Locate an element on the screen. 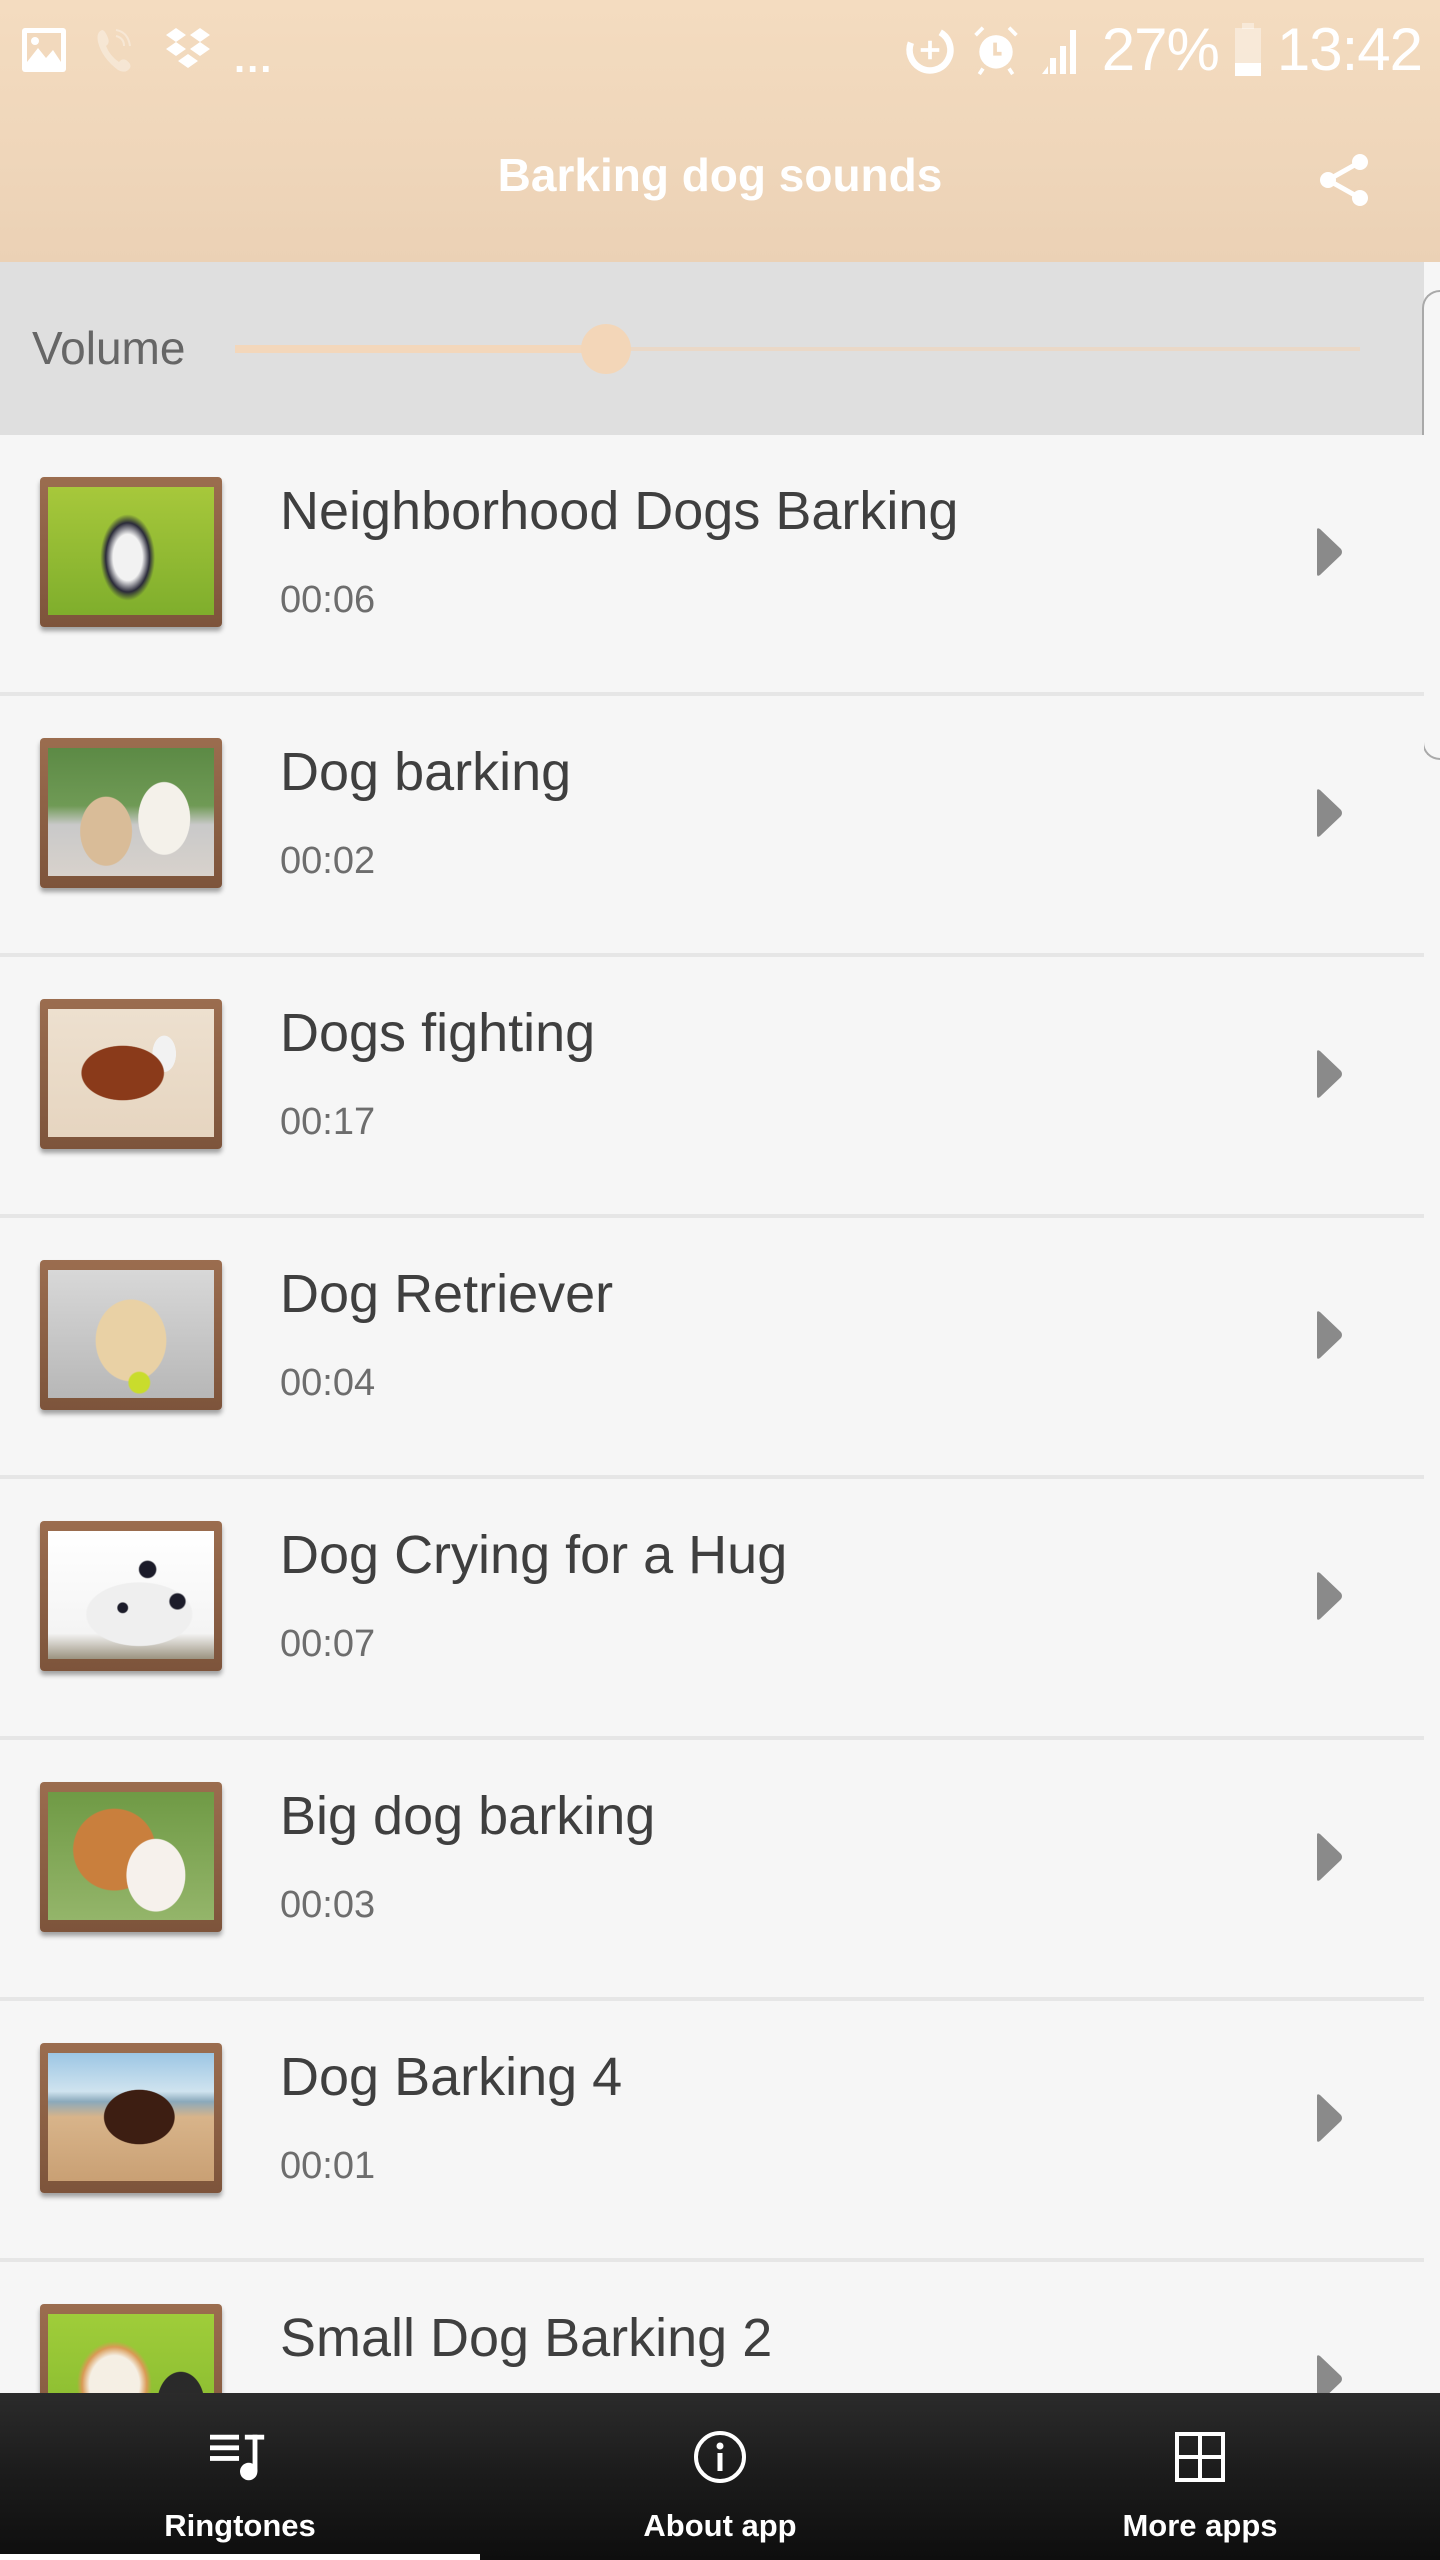  dropbox-icon is located at coordinates (188, 50).